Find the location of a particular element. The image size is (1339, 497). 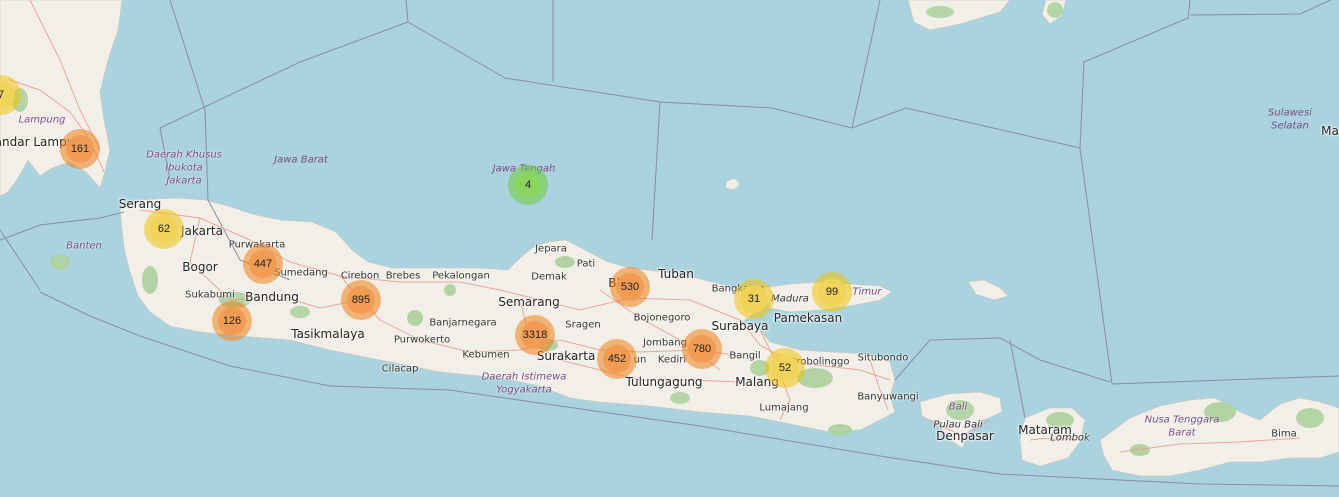

marker-cluster-452: 452 is located at coordinates (617, 359).